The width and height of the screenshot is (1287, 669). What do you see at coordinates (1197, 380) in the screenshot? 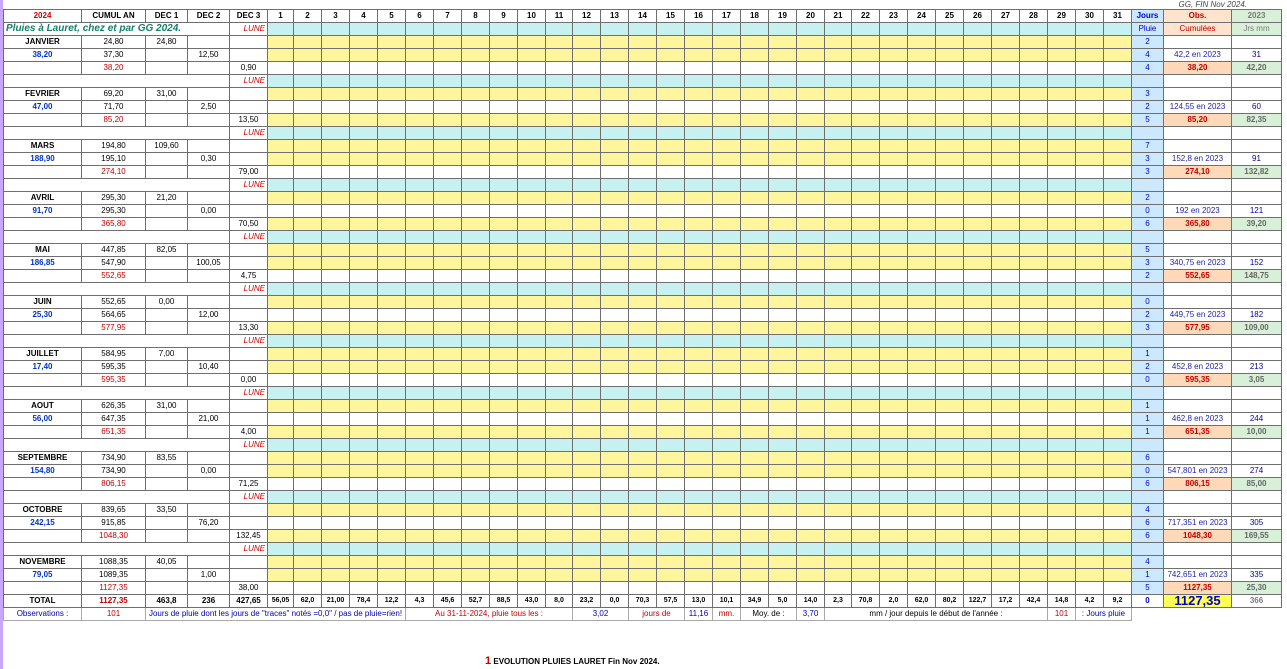
I see `obs-cumul: 595,35` at bounding box center [1197, 380].